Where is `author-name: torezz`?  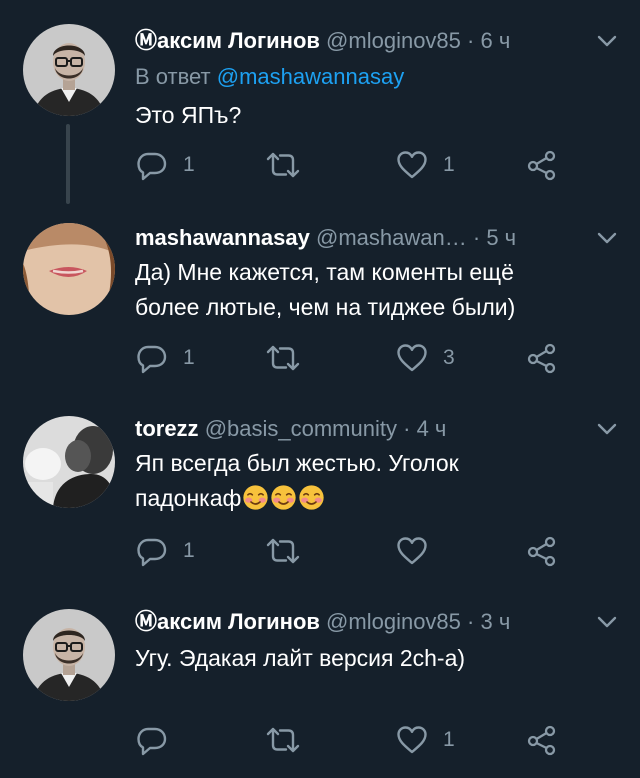 author-name: torezz is located at coordinates (167, 428).